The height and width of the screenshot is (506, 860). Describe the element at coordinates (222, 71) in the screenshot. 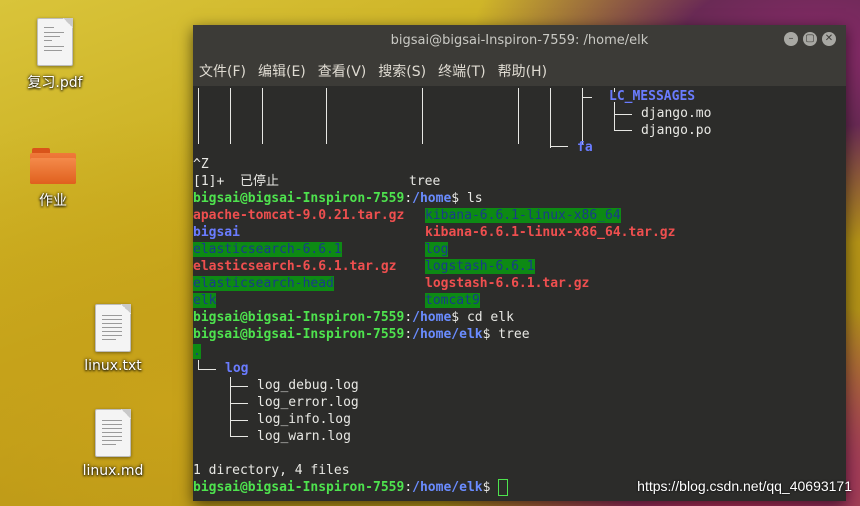

I see `menu-file: 文件(F)` at that location.